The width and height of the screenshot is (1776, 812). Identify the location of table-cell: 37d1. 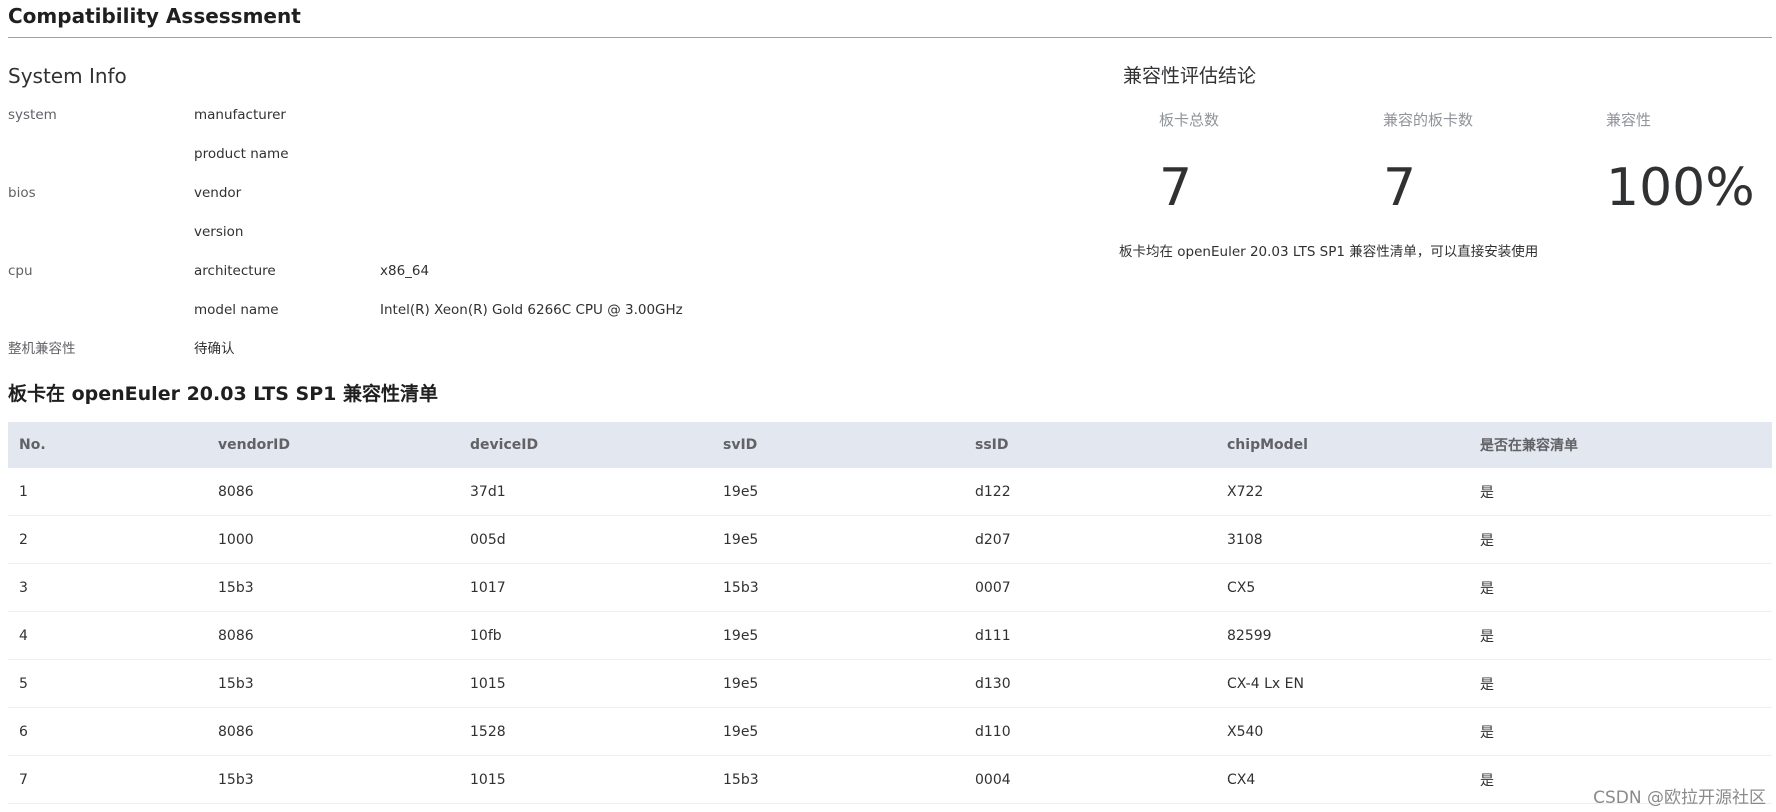
(488, 491).